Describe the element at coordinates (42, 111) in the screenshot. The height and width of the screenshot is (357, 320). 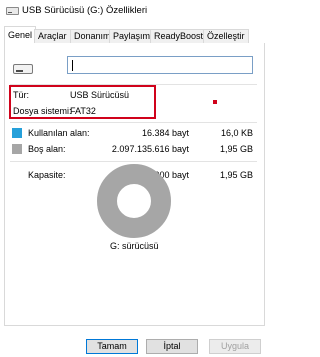
I see `filesystem-label: Dosya sistemi:` at that location.